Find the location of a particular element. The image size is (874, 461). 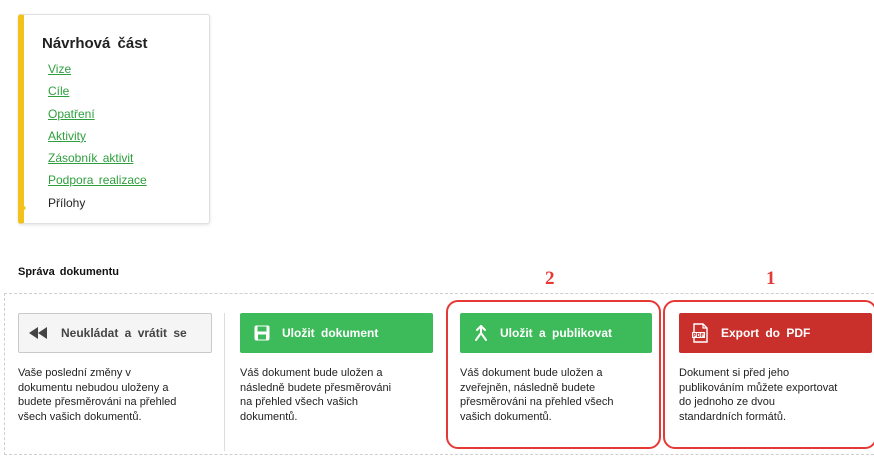

save-document-button: Uložit dokument is located at coordinates (336, 333).